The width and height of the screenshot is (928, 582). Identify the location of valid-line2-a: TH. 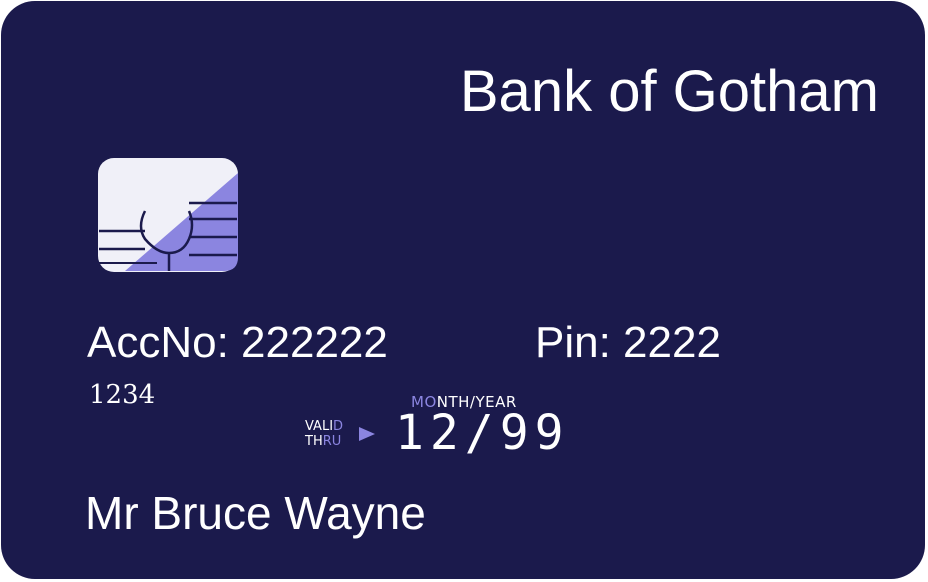
(314, 441).